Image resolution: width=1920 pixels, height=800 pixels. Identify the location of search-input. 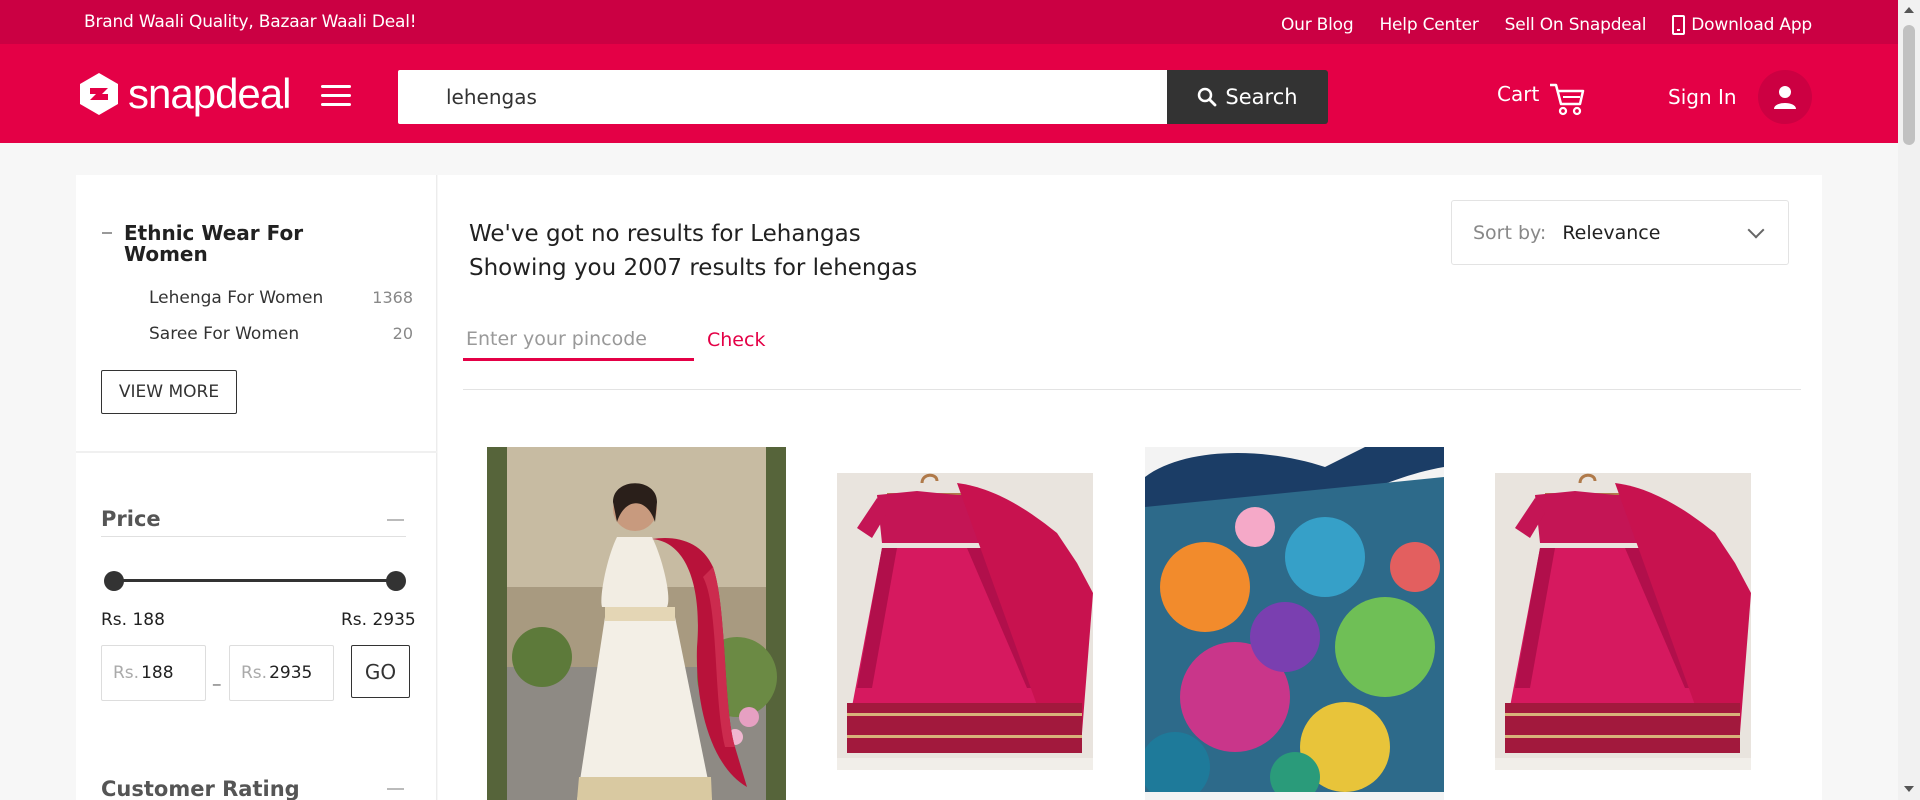
(782, 97).